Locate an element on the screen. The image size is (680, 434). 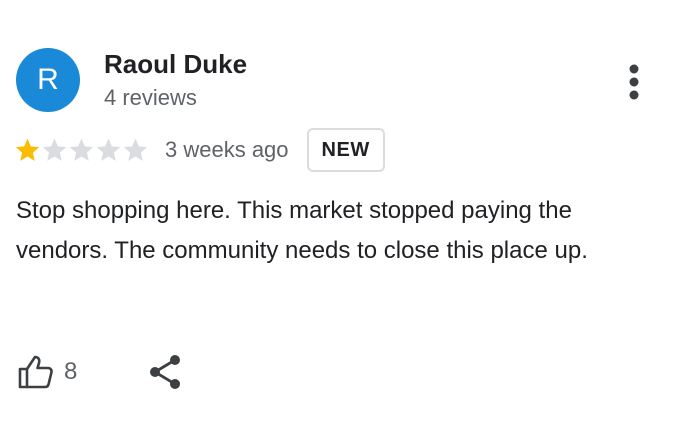
like-button: 8 is located at coordinates (46, 372).